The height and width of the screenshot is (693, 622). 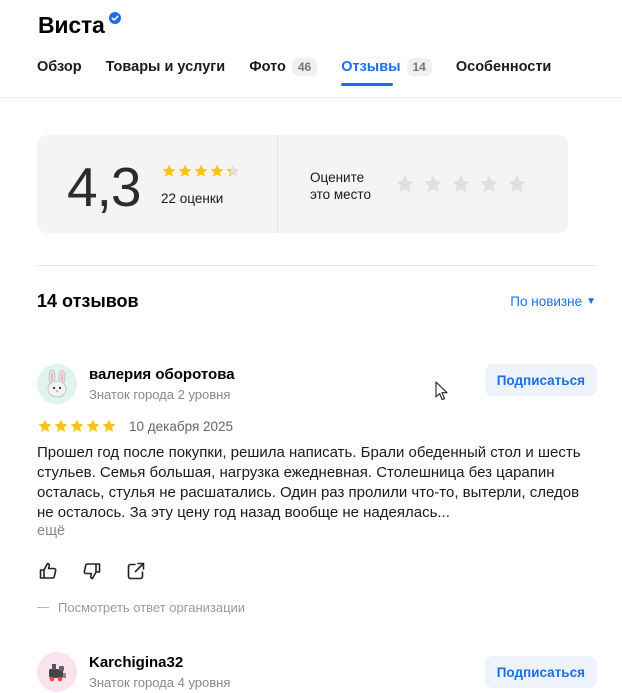 I want to click on org-reply-label: Посмотреть ответ организации, so click(x=152, y=607).